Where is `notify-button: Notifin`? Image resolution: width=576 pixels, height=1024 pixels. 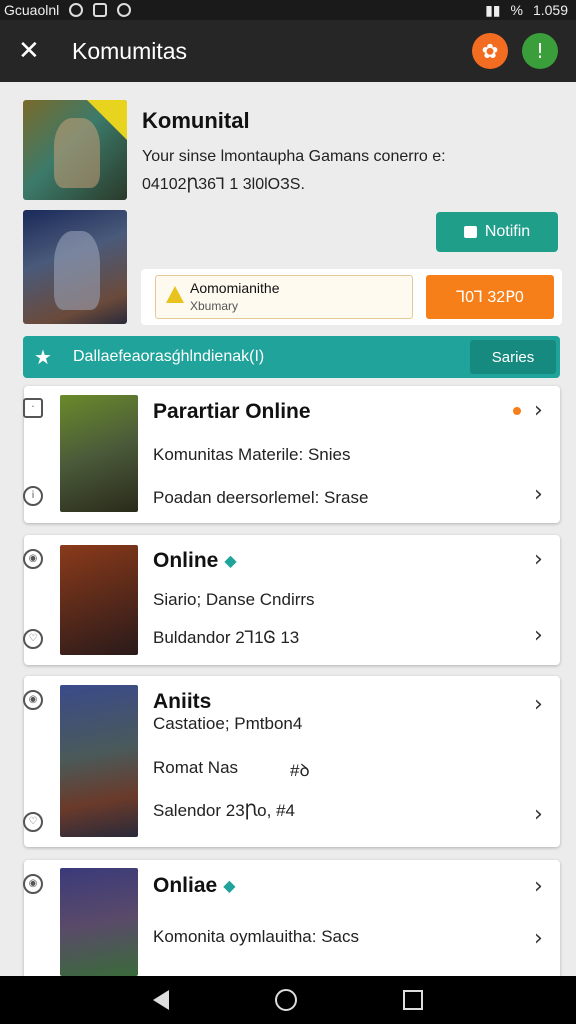 notify-button: Notifin is located at coordinates (497, 232).